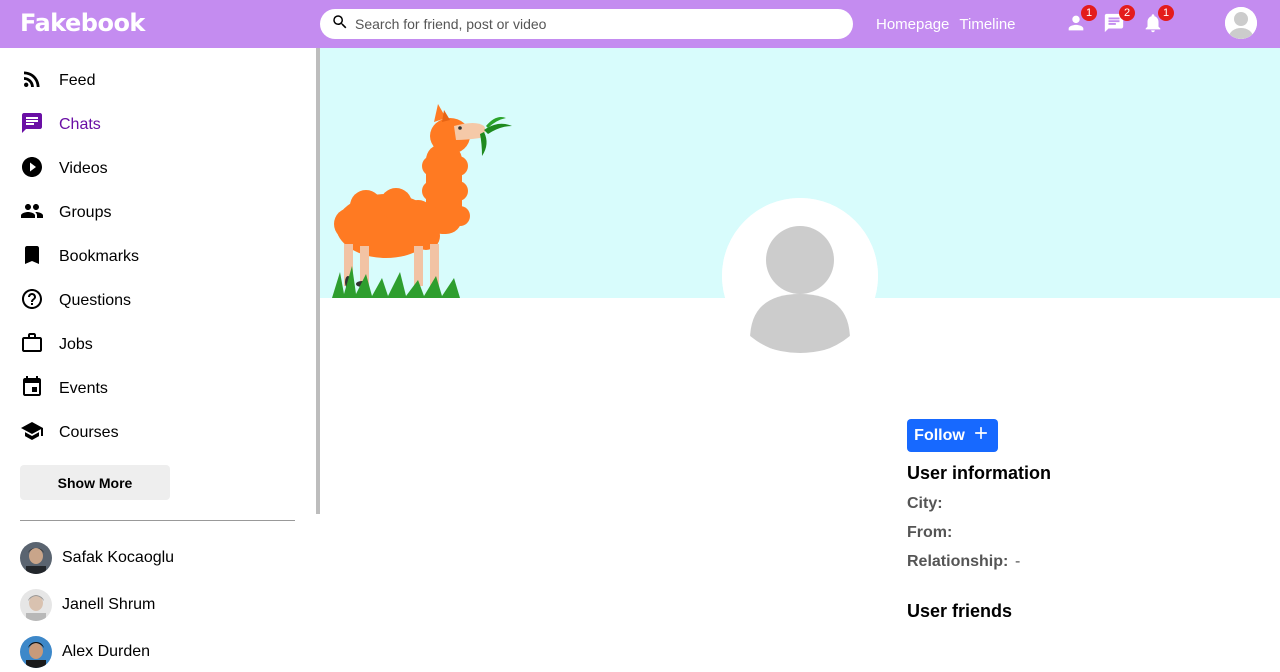 Image resolution: width=1280 pixels, height=672 pixels. Describe the element at coordinates (118, 557) in the screenshot. I see `friend-name: Safak Kocaoglu` at that location.